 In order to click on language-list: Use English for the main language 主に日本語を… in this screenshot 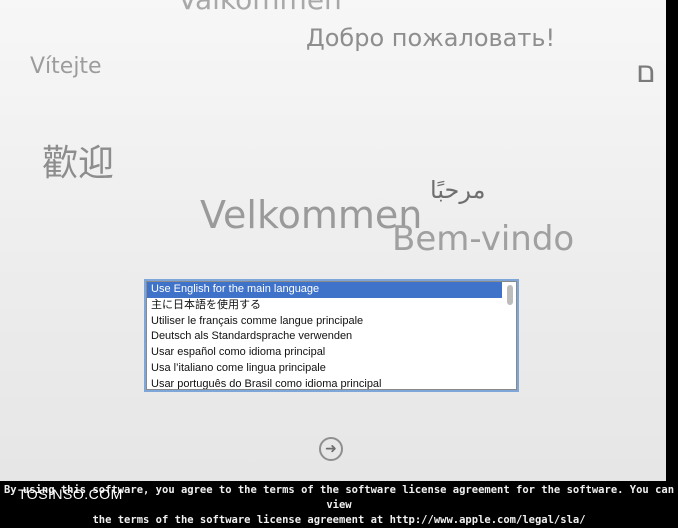, I will do `click(331, 335)`.